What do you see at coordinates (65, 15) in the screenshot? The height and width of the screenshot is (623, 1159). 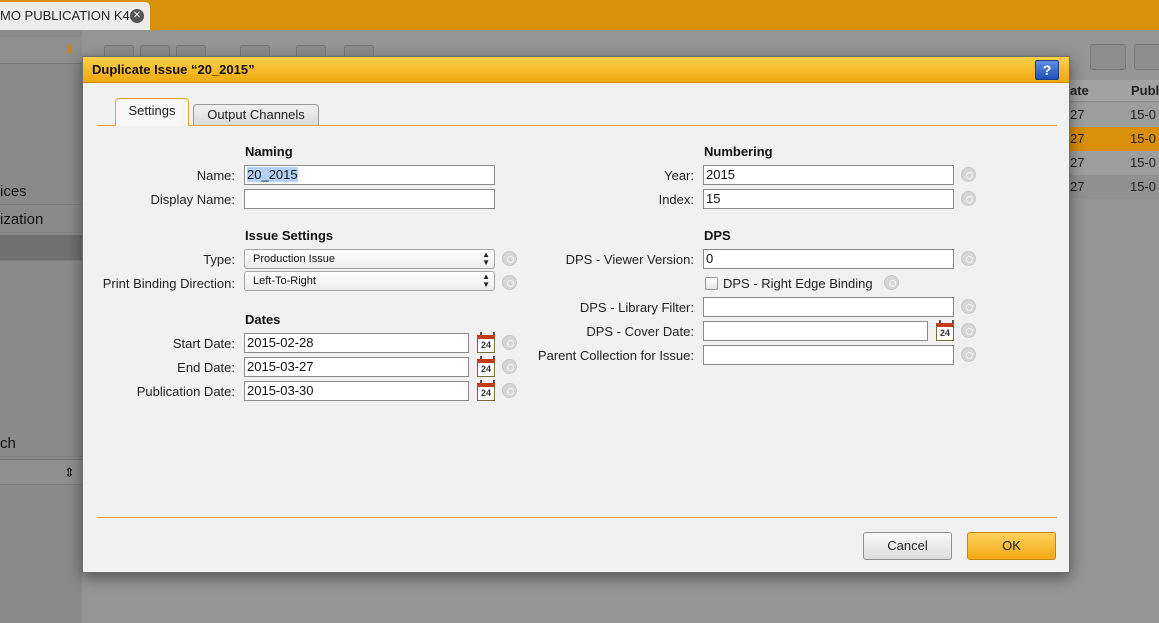 I see `document-tab-label: MO PUBLICATION K4` at bounding box center [65, 15].